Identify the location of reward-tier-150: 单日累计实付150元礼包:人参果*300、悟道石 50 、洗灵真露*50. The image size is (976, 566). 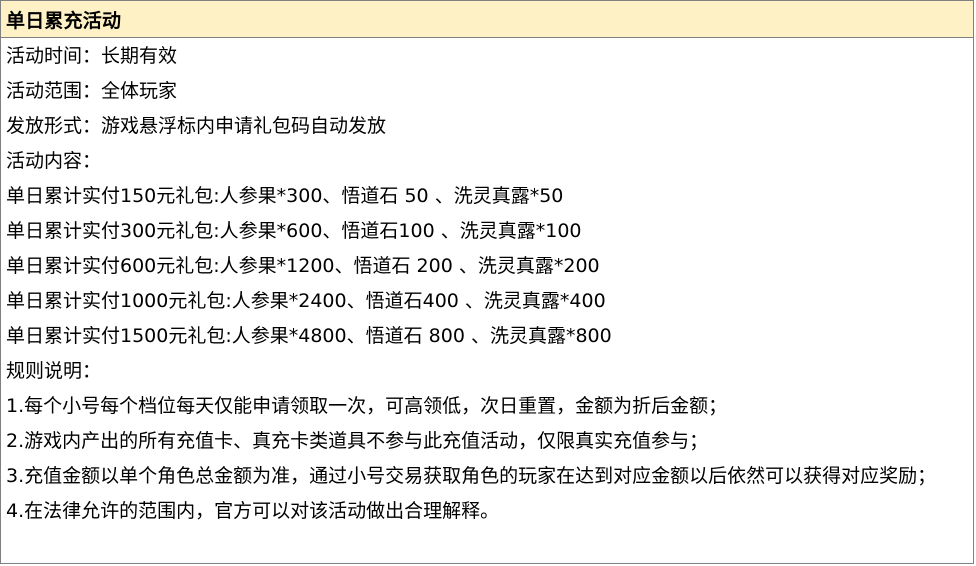
(285, 196).